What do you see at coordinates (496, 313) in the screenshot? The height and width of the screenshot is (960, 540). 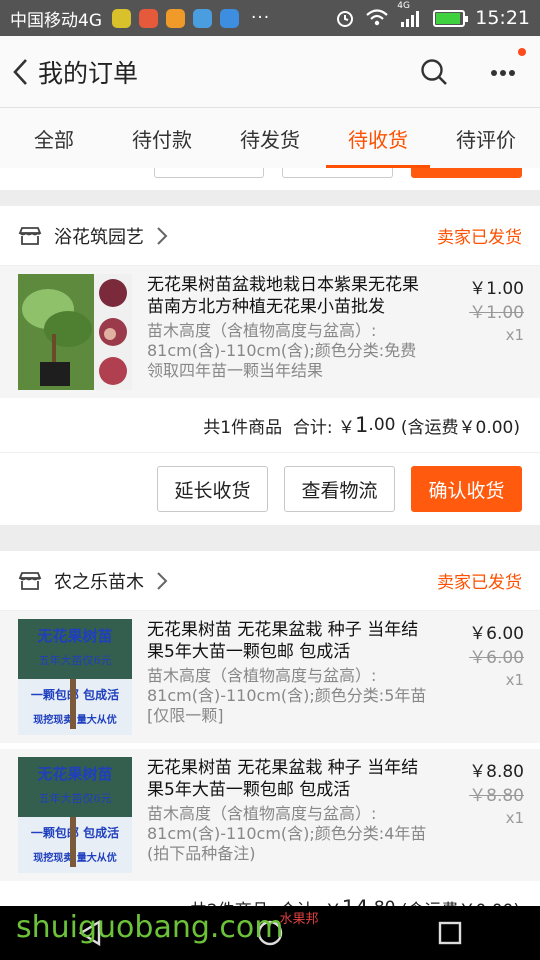 I see `original-price: ￥1.00` at bounding box center [496, 313].